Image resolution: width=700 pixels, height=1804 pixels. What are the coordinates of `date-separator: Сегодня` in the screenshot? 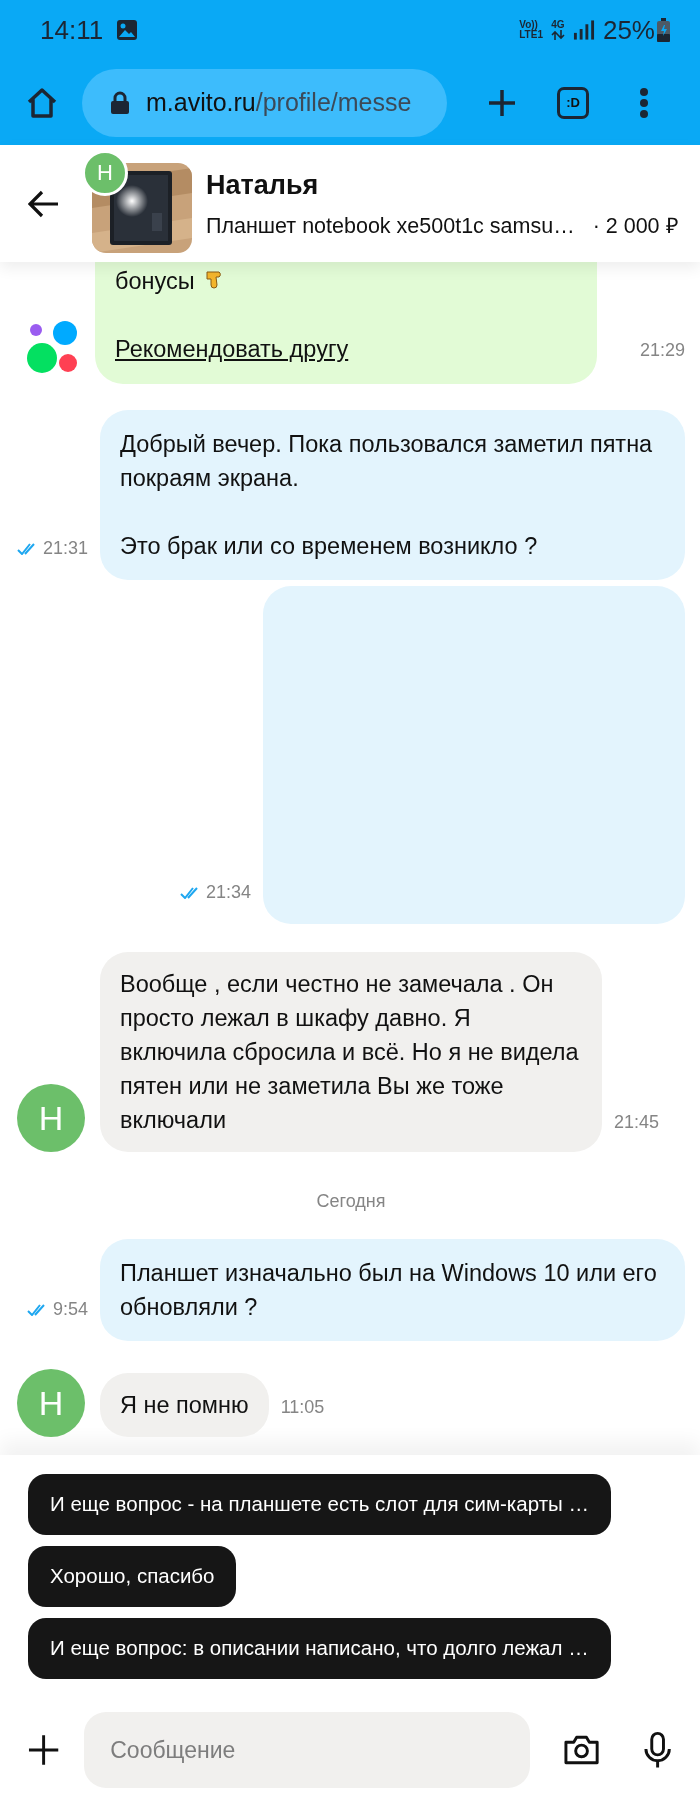 It's located at (351, 1201).